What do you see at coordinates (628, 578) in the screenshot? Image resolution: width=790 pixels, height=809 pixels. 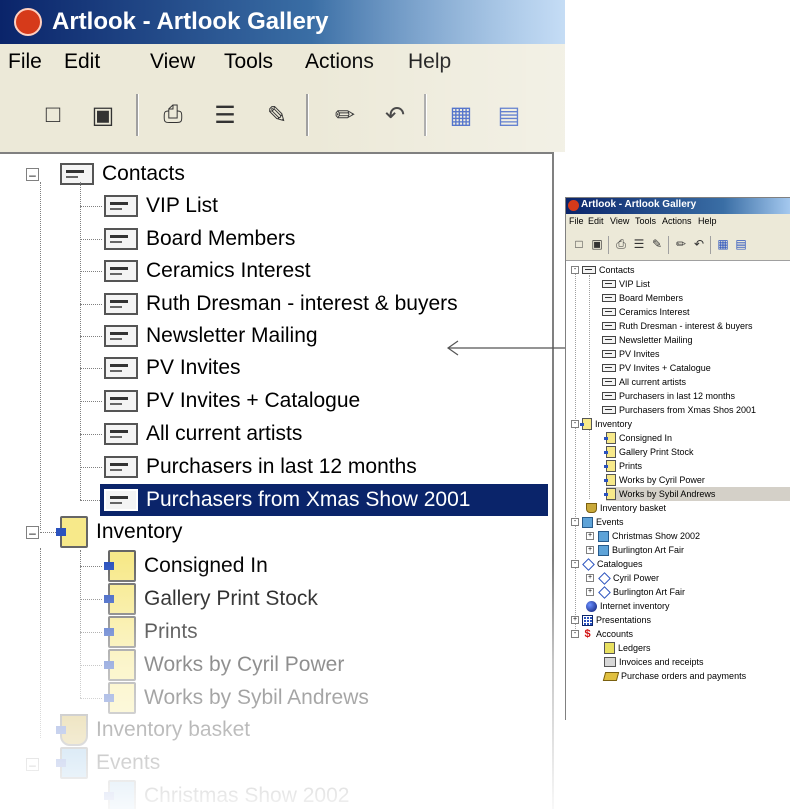 I see `tree-node-catalogue: Cyril Power` at bounding box center [628, 578].